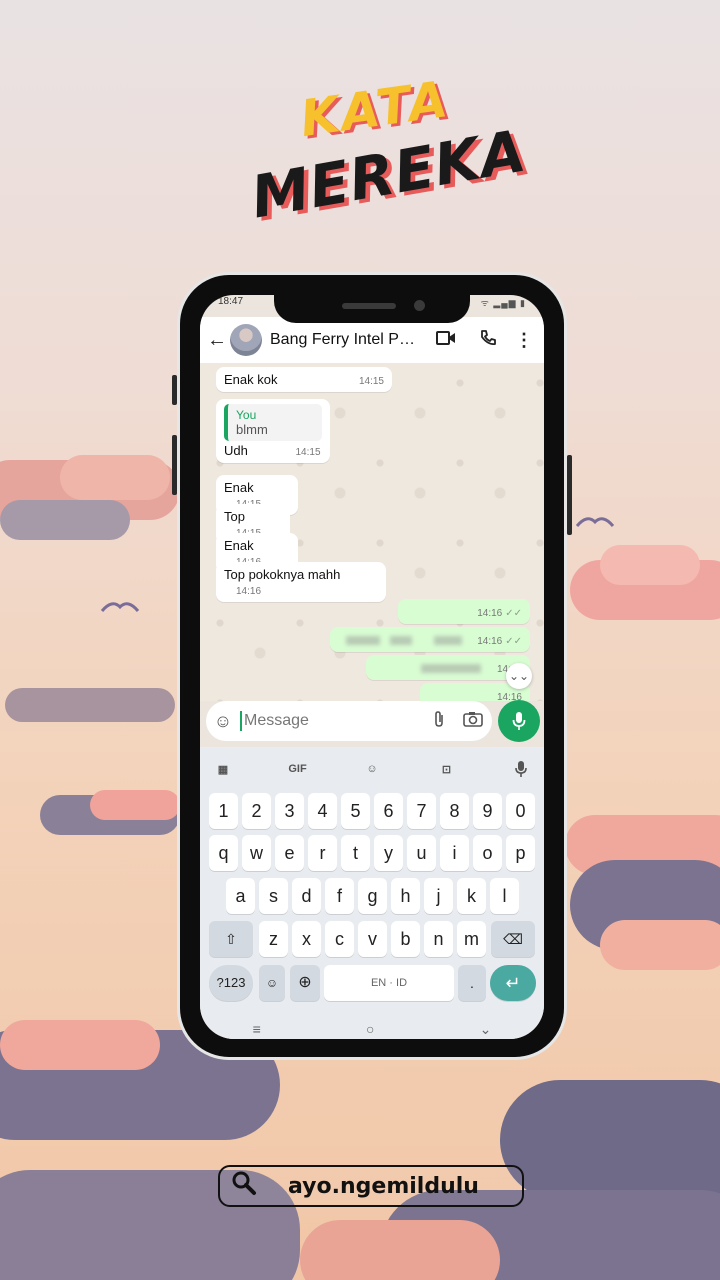 This screenshot has width=720, height=1280. I want to click on backspace-key: ⌫, so click(513, 939).